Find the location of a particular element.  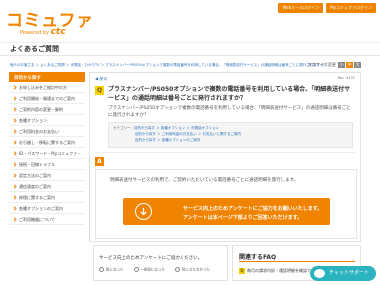

category-label: カテゴリー： is located at coordinates (123, 128).